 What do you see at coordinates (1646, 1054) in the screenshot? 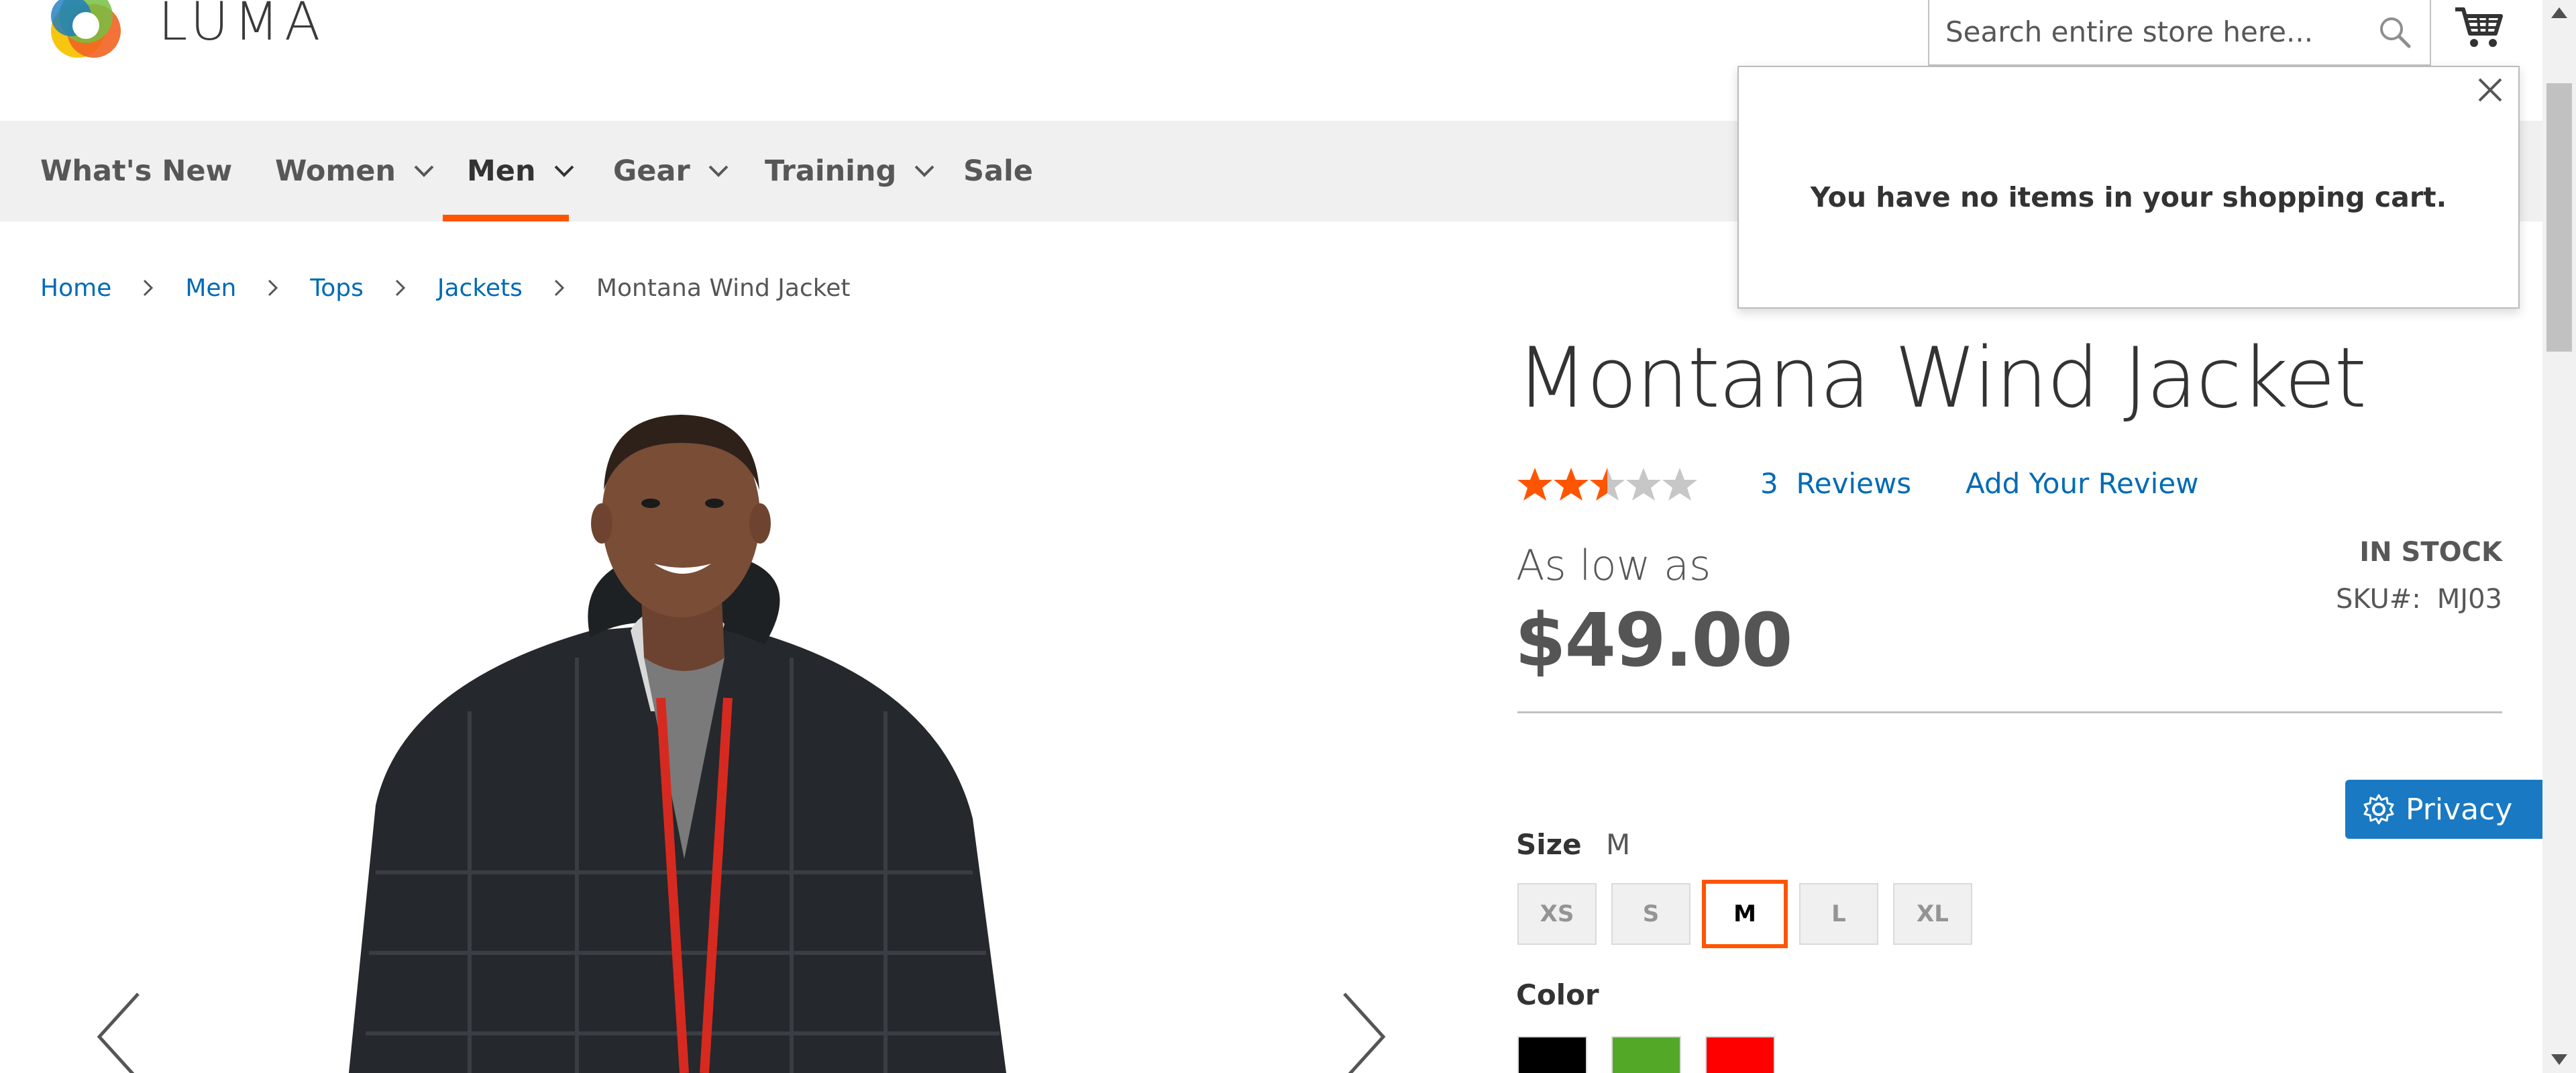
I see `color-swatch-green` at bounding box center [1646, 1054].